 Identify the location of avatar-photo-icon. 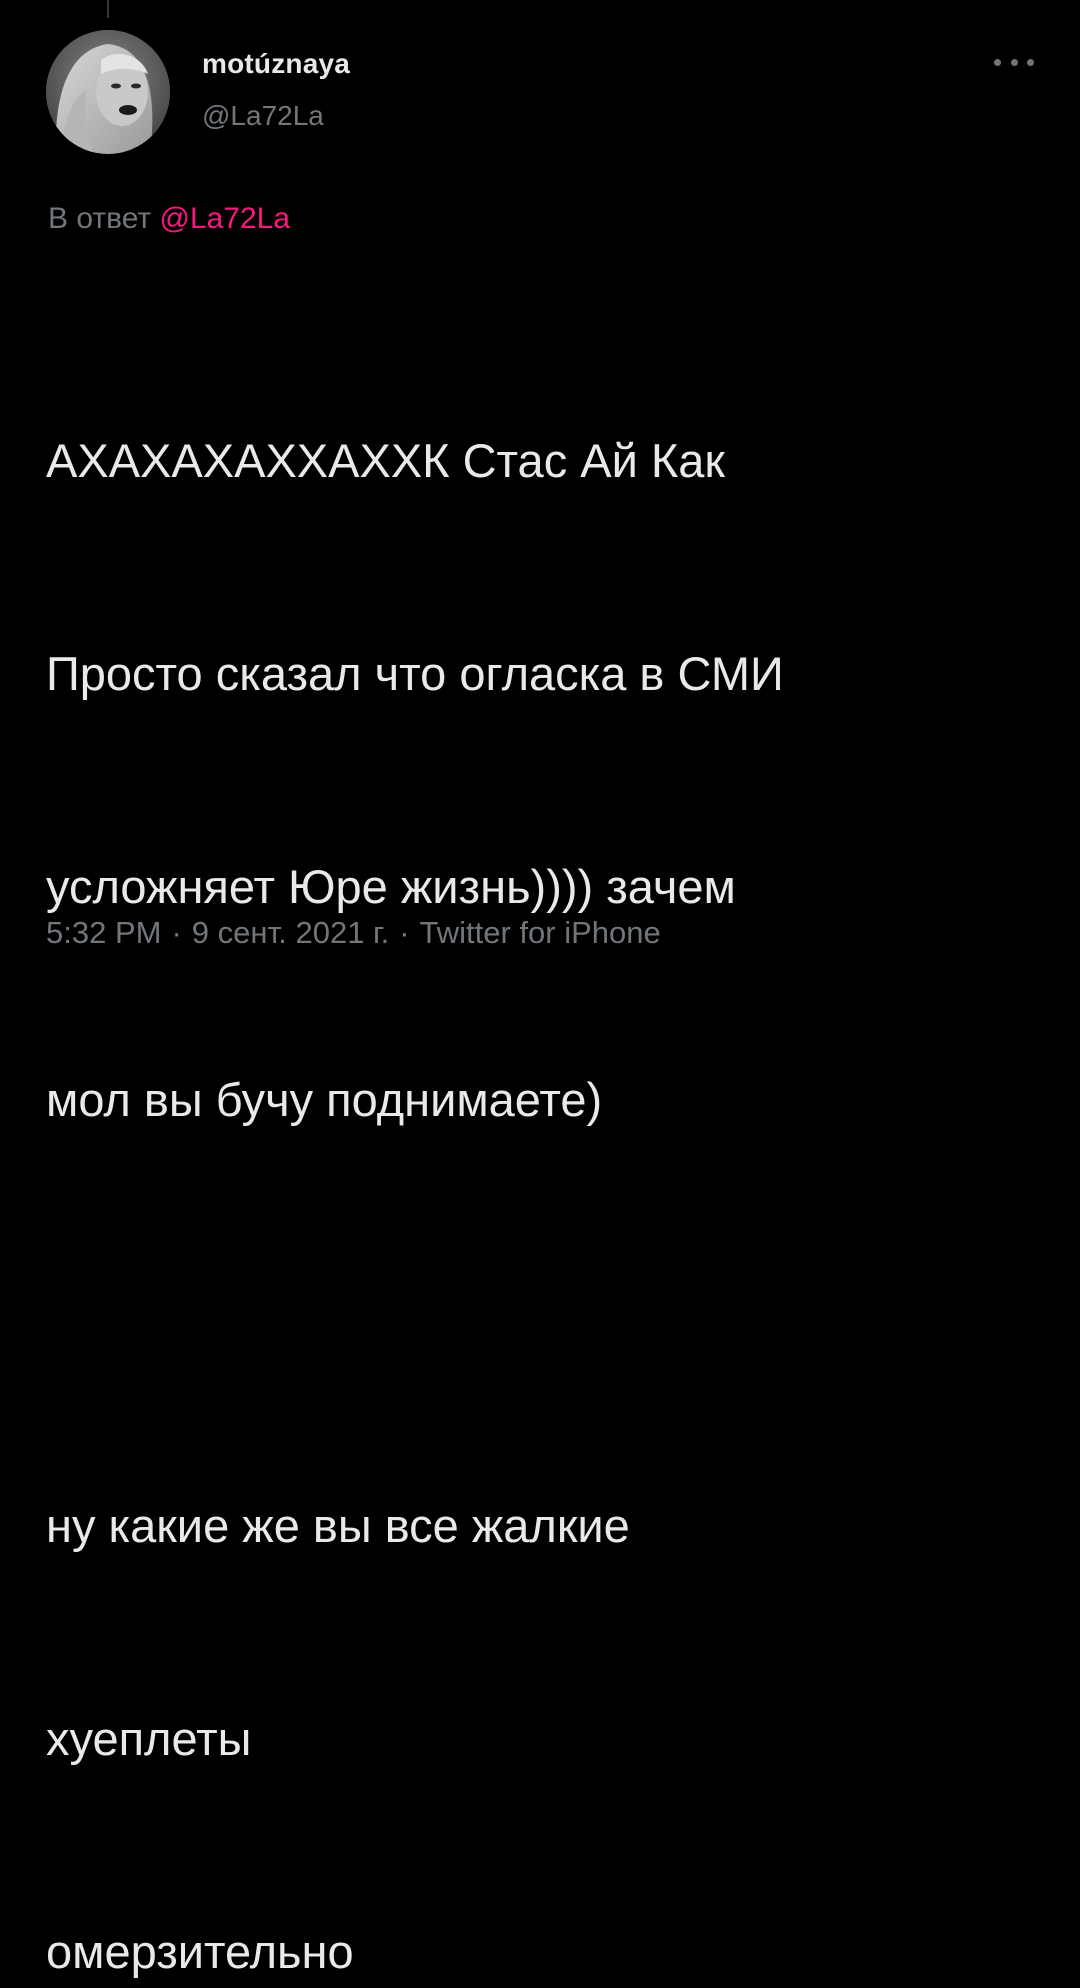
(108, 92).